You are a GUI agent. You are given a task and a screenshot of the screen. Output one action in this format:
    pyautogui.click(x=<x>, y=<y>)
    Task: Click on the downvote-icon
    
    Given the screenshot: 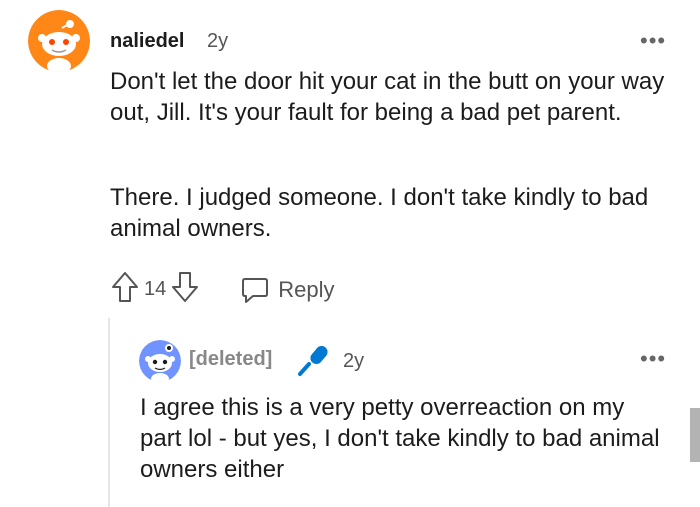 What is the action you would take?
    pyautogui.click(x=185, y=289)
    